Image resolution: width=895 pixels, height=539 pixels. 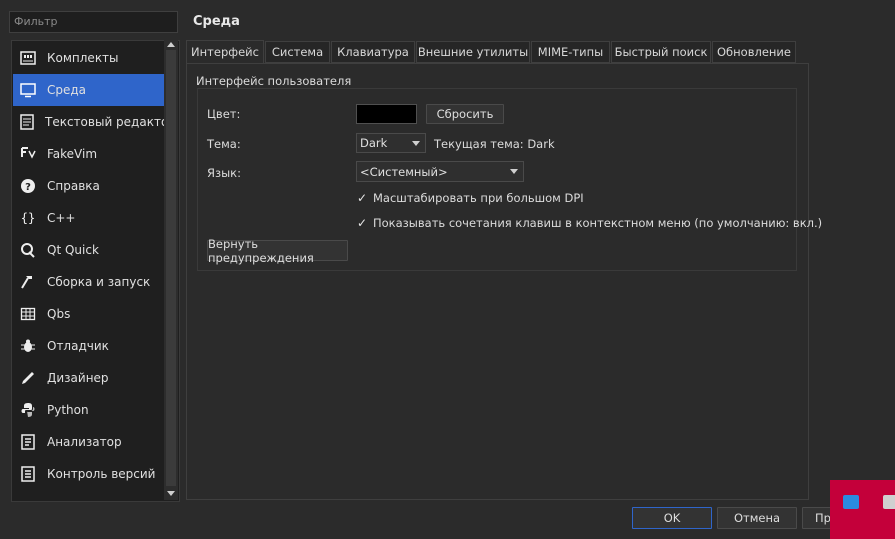 I want to click on sidebar-item-label: Среда, so click(x=67, y=90).